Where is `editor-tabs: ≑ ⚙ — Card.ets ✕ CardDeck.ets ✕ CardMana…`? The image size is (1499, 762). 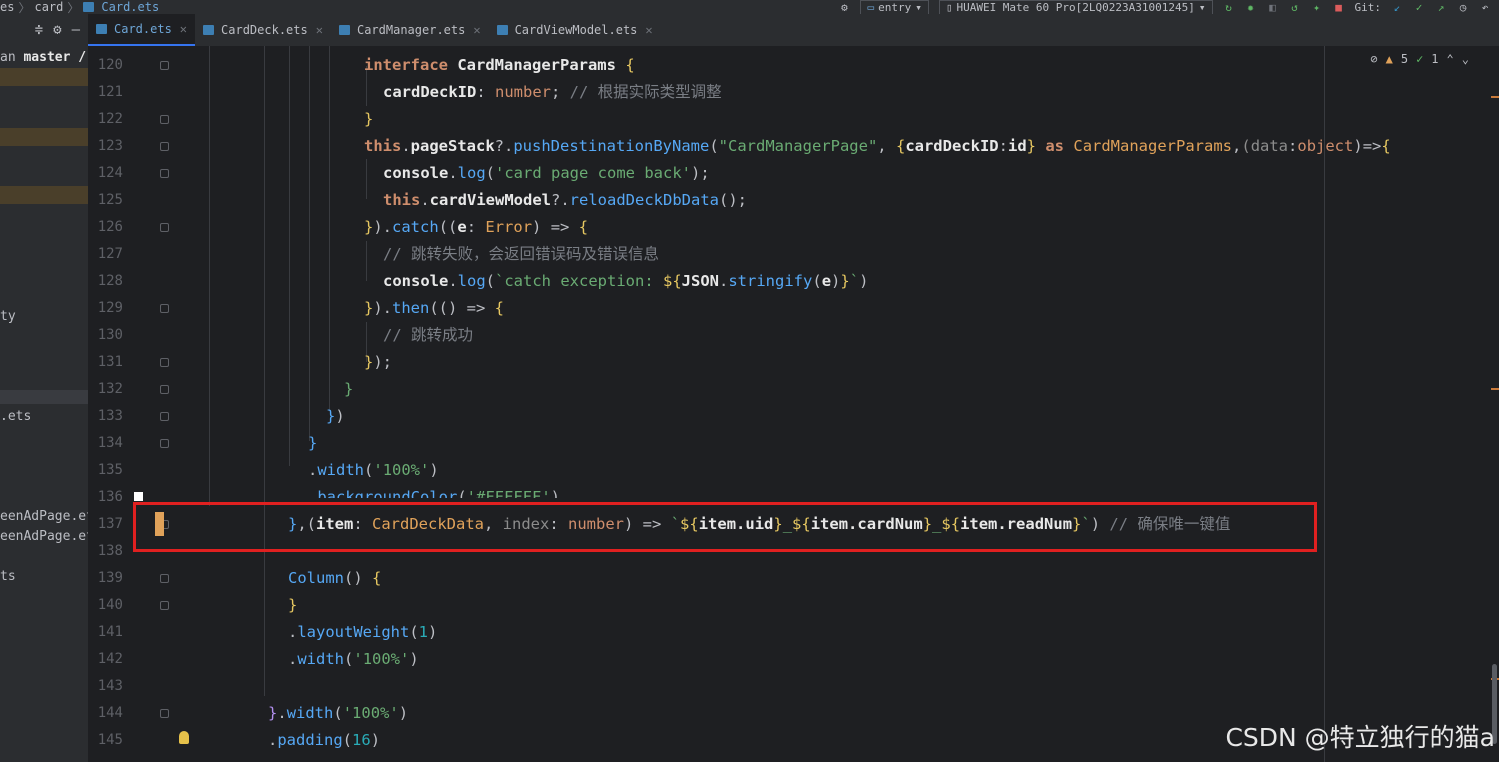 editor-tabs: ≑ ⚙ — Card.ets ✕ CardDeck.ets ✕ CardMana… is located at coordinates (749, 30).